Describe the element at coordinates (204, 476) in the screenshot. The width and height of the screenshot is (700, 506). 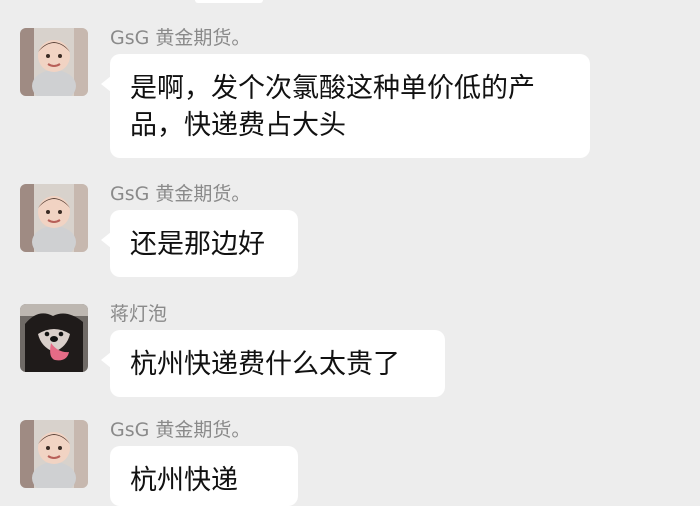
I see `message-bubble: 杭州快递` at that location.